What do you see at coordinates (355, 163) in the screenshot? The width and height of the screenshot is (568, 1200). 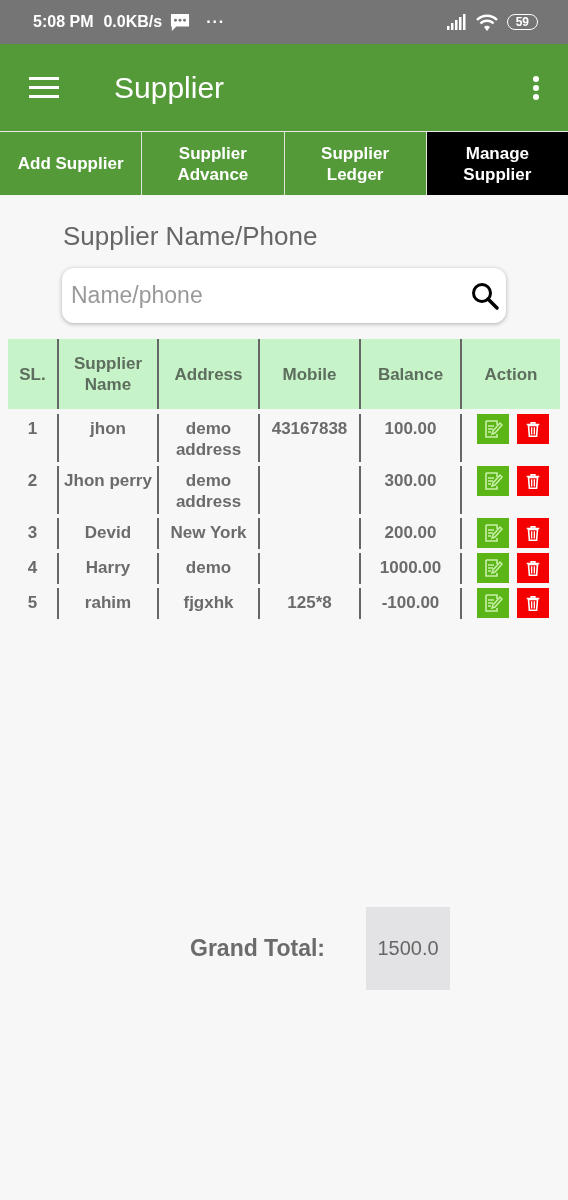 I see `tab: Supplier Ledger` at bounding box center [355, 163].